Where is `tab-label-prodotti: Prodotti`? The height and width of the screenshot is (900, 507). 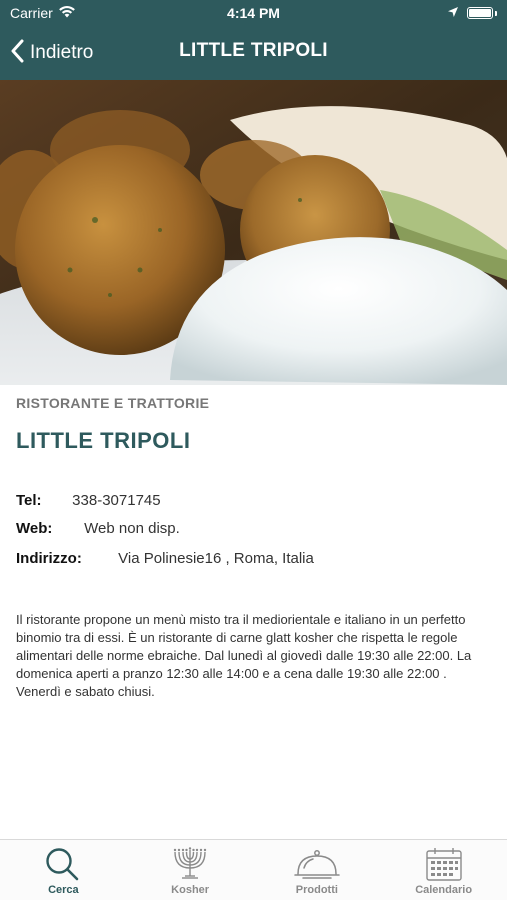 tab-label-prodotti: Prodotti is located at coordinates (316, 890).